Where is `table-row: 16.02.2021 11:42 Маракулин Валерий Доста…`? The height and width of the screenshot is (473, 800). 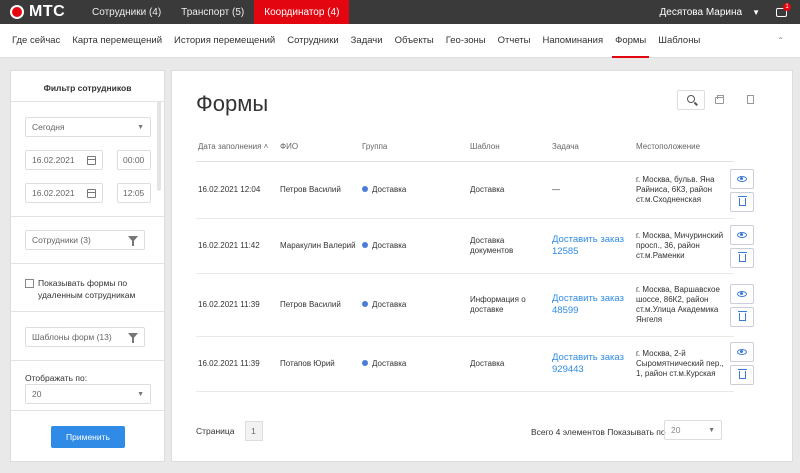
table-row: 16.02.2021 11:42 Маракулин Валерий Доста… is located at coordinates (465, 246).